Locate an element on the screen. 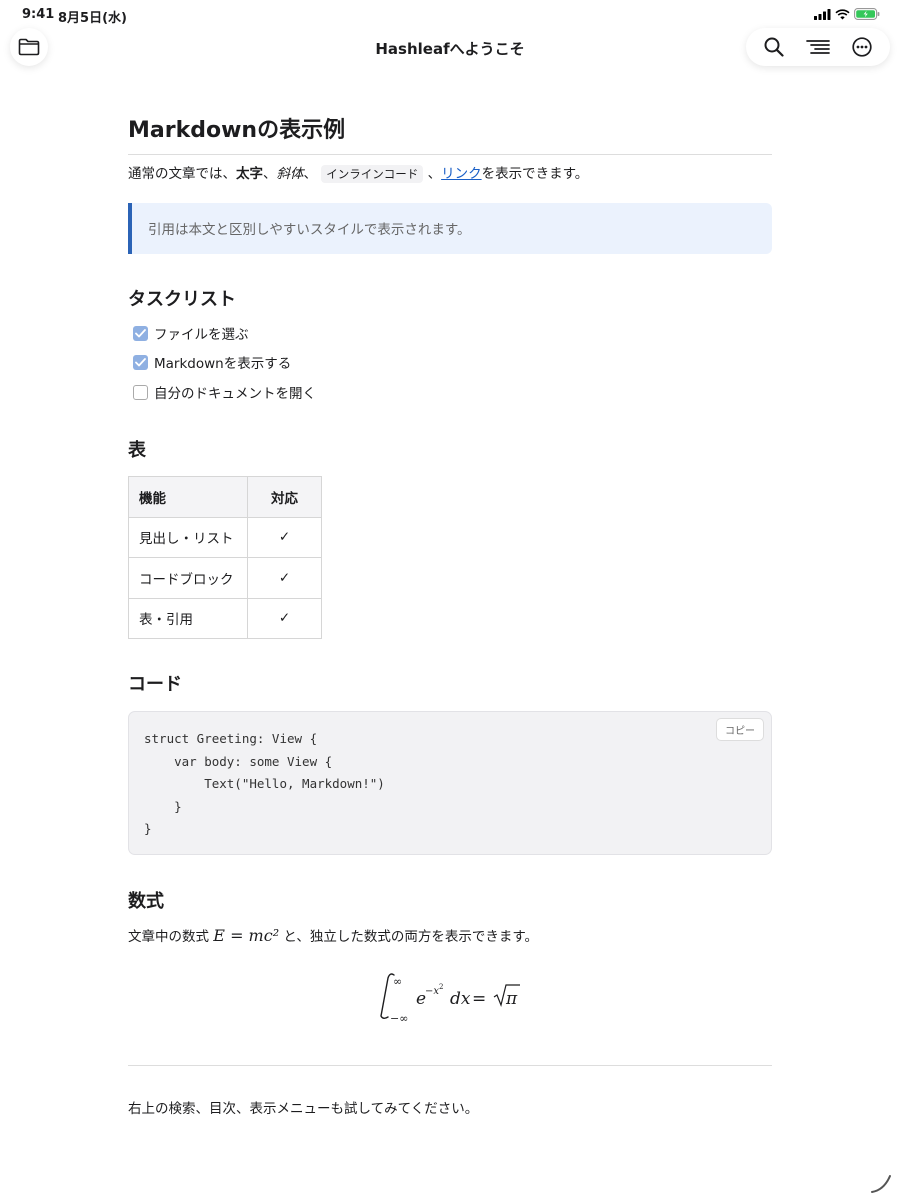 Image resolution: width=900 pixels, height=1200 pixels. inline-code: インラインコード is located at coordinates (372, 174).